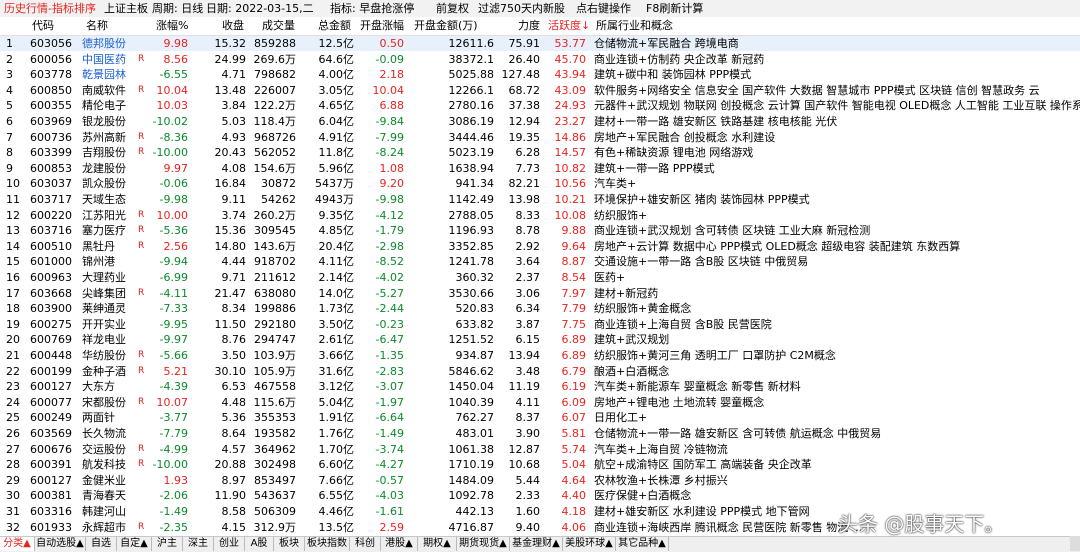  I want to click on header-industry: 所属行业和概念, so click(634, 26).